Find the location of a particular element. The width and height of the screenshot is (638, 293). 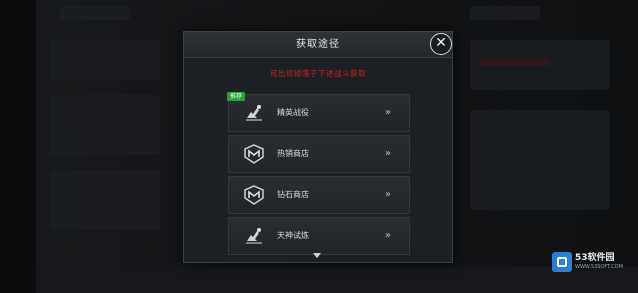

dialog-subtitle: 可出现掉落于下述战斗获取 is located at coordinates (318, 73).